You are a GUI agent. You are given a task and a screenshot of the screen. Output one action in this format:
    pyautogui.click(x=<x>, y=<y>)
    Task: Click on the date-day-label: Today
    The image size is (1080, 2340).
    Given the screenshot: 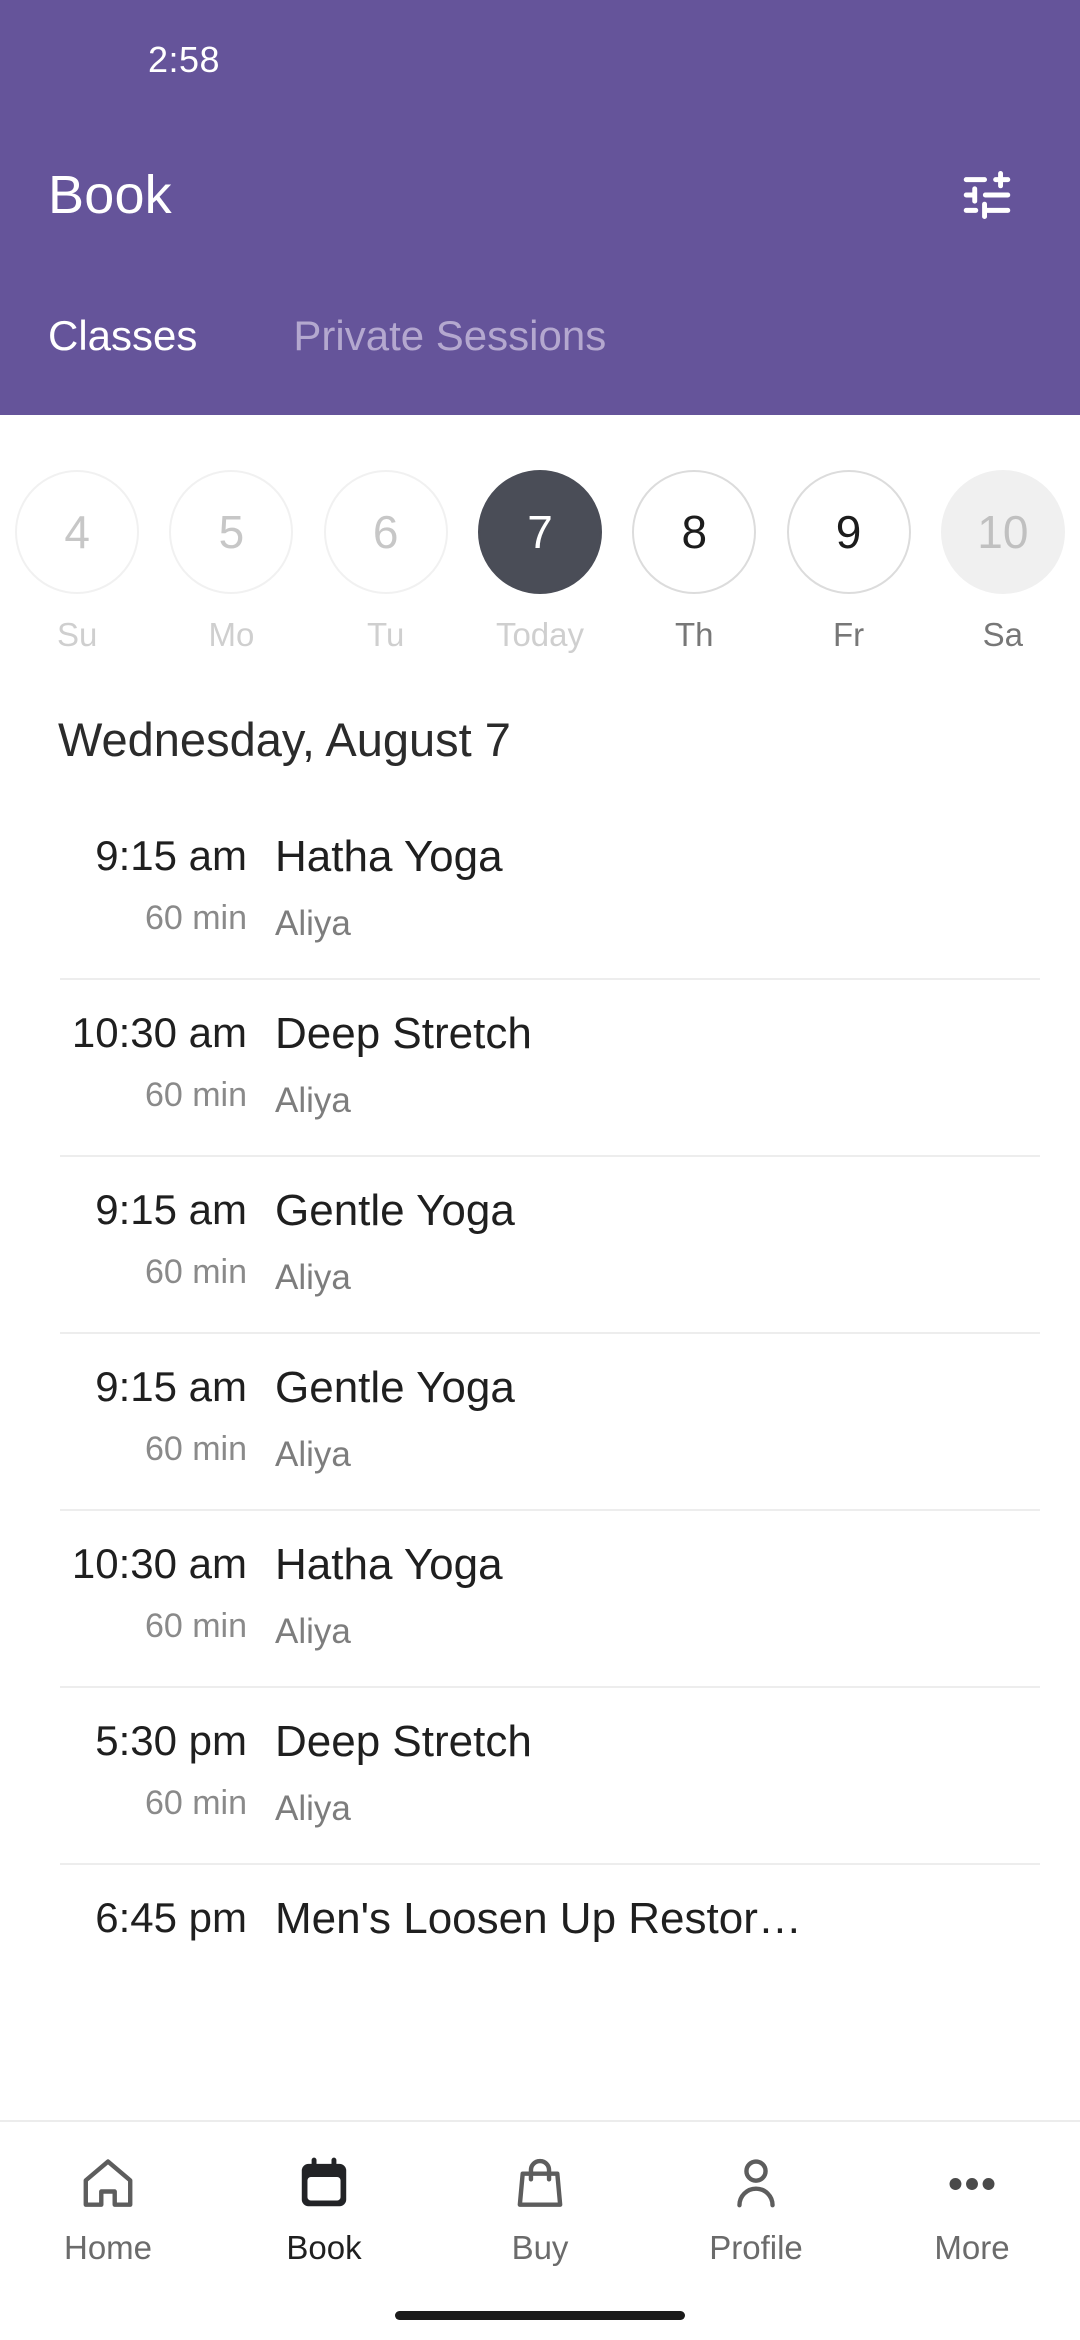 What is the action you would take?
    pyautogui.click(x=540, y=634)
    